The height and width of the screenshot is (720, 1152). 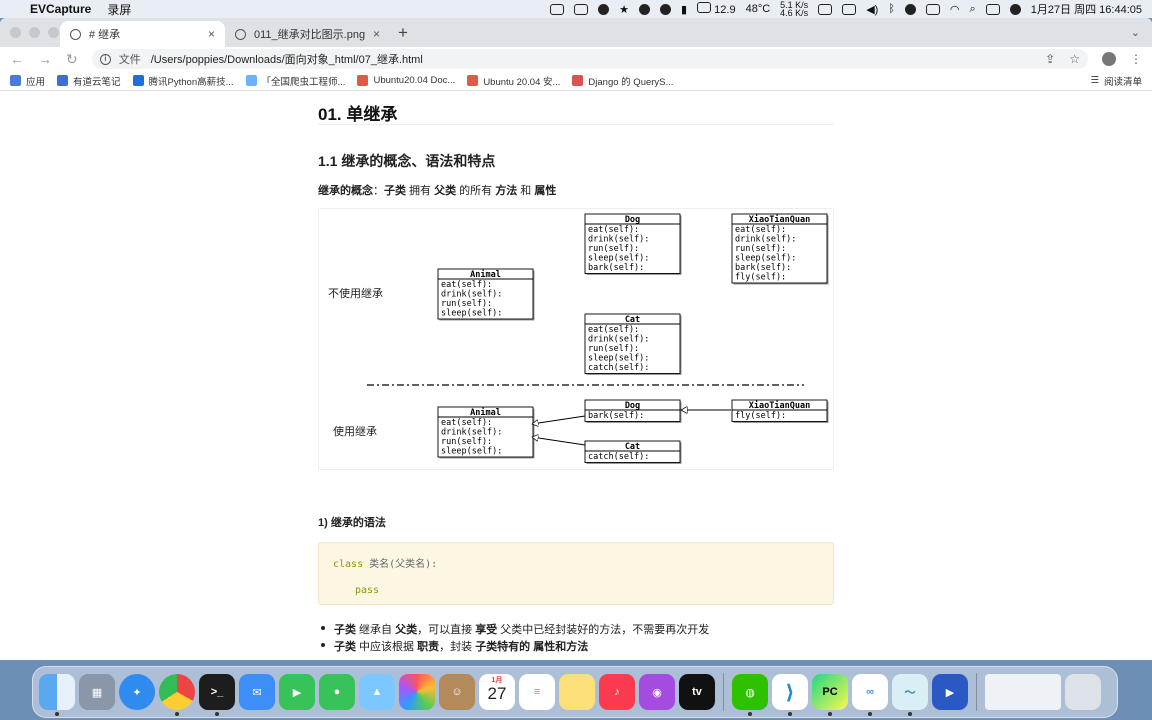 What do you see at coordinates (466, 304) in the screenshot?
I see `uml-method: run(self):` at bounding box center [466, 304].